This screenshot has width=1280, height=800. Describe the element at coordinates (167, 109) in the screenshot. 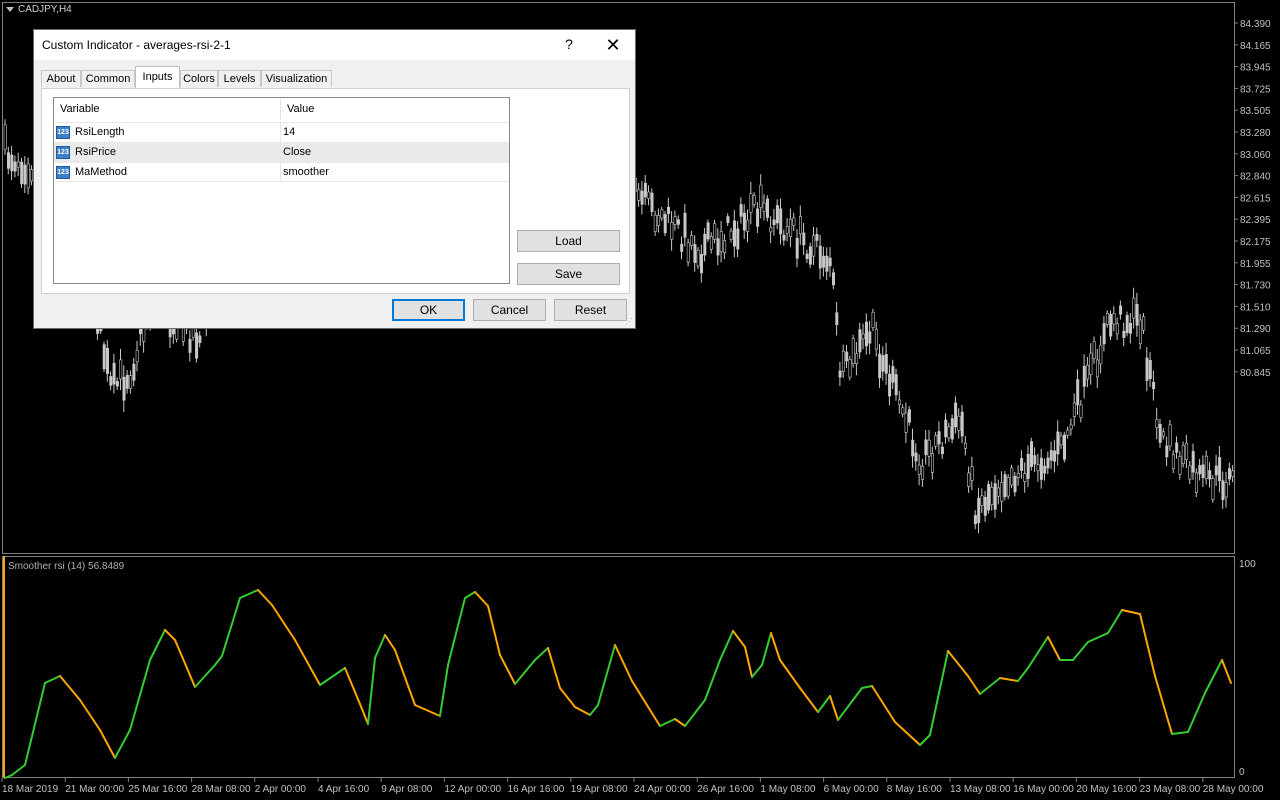

I see `column-header-variable: Variable` at that location.